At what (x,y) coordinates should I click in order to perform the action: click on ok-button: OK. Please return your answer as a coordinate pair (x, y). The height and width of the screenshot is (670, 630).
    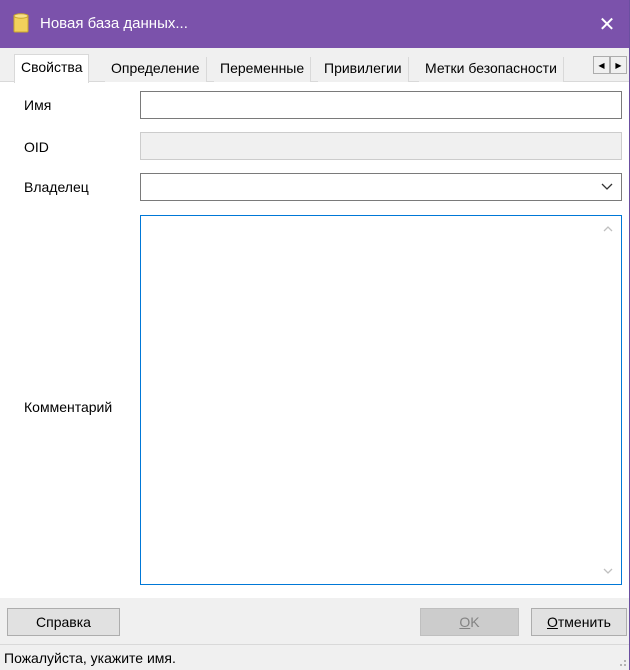
    Looking at the image, I should click on (469, 622).